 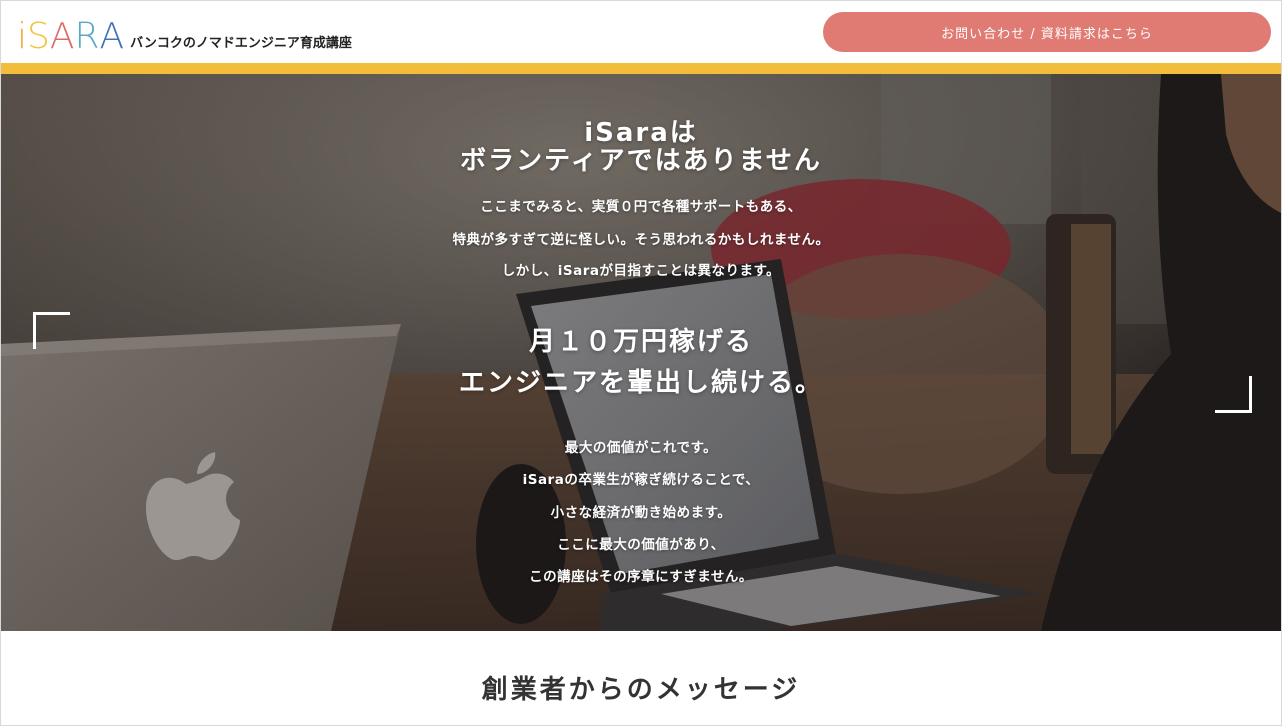 I want to click on logo-tagline: バンコクのノマドエンジニア育成講座, so click(x=241, y=43).